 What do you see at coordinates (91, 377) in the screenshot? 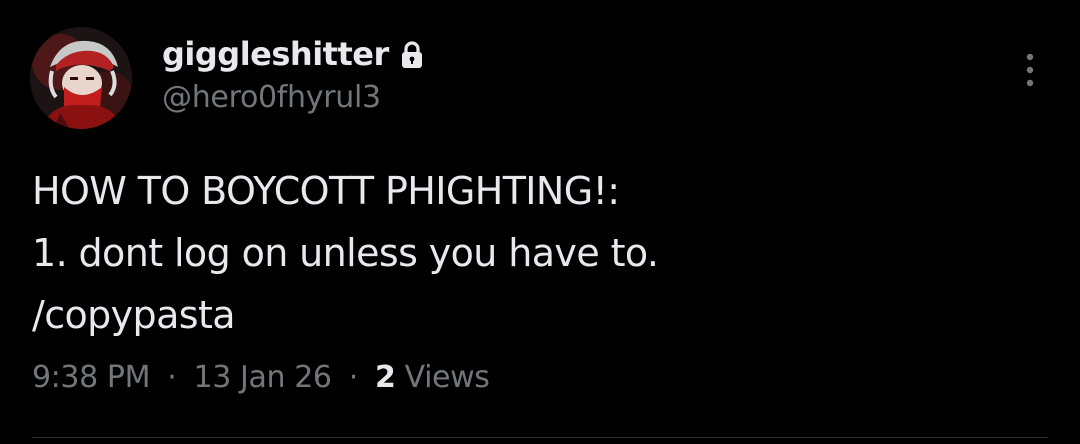
I see `tweet-time: 9:38 PM` at bounding box center [91, 377].